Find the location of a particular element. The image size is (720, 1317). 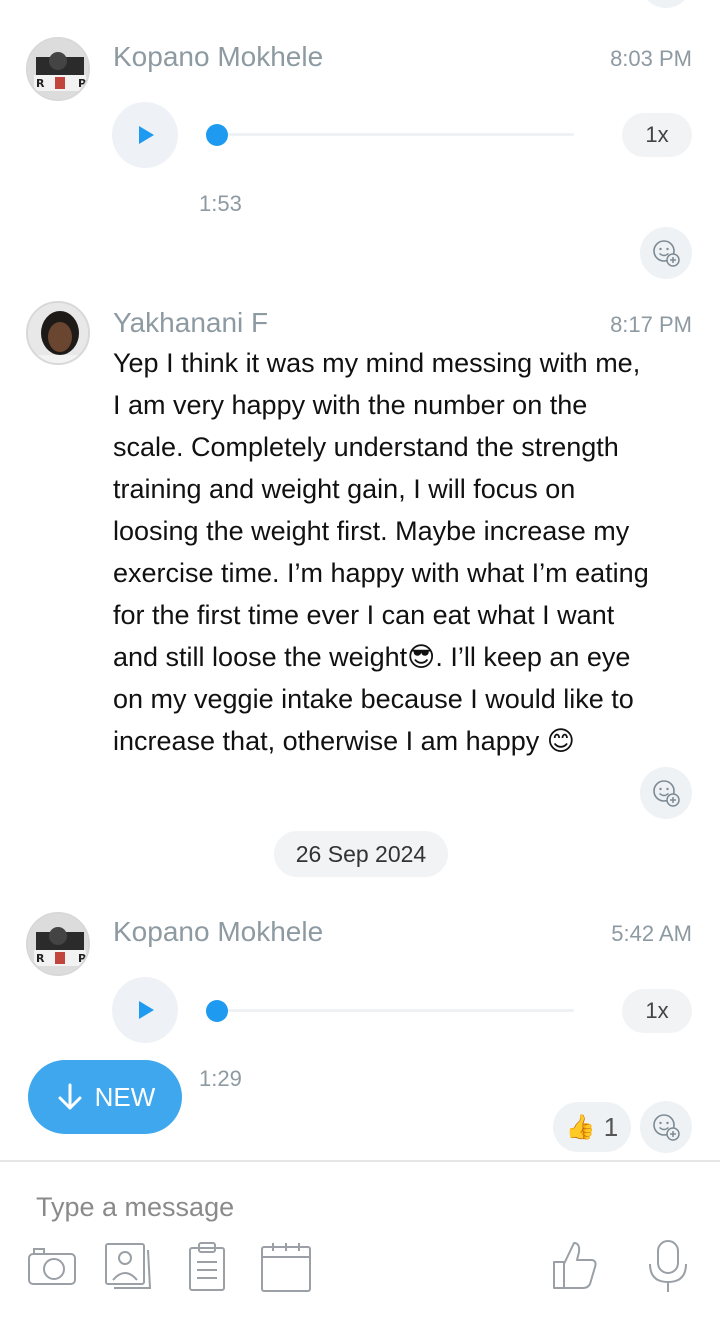

thumbs-up-icon is located at coordinates (574, 1264).